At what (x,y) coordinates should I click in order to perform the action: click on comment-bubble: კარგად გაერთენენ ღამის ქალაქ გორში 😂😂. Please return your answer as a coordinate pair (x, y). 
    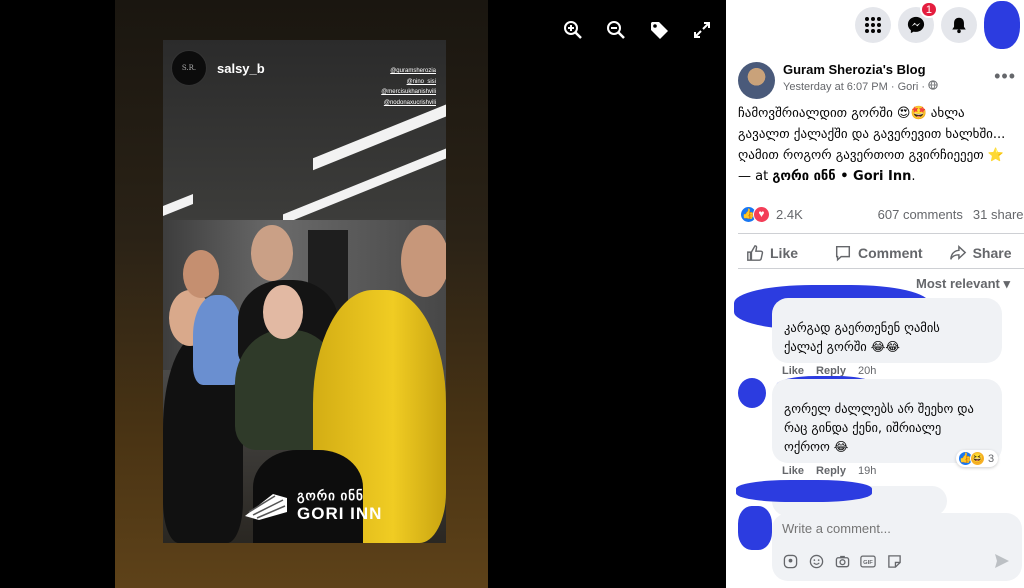
    Looking at the image, I should click on (887, 330).